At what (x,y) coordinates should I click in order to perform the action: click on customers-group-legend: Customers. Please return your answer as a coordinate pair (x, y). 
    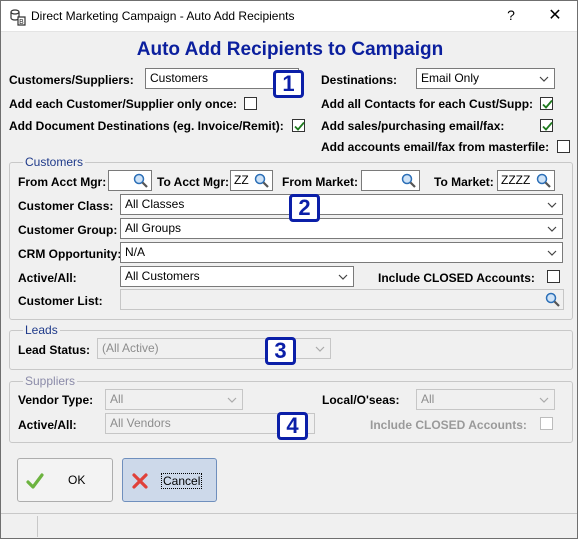
    Looking at the image, I should click on (54, 162).